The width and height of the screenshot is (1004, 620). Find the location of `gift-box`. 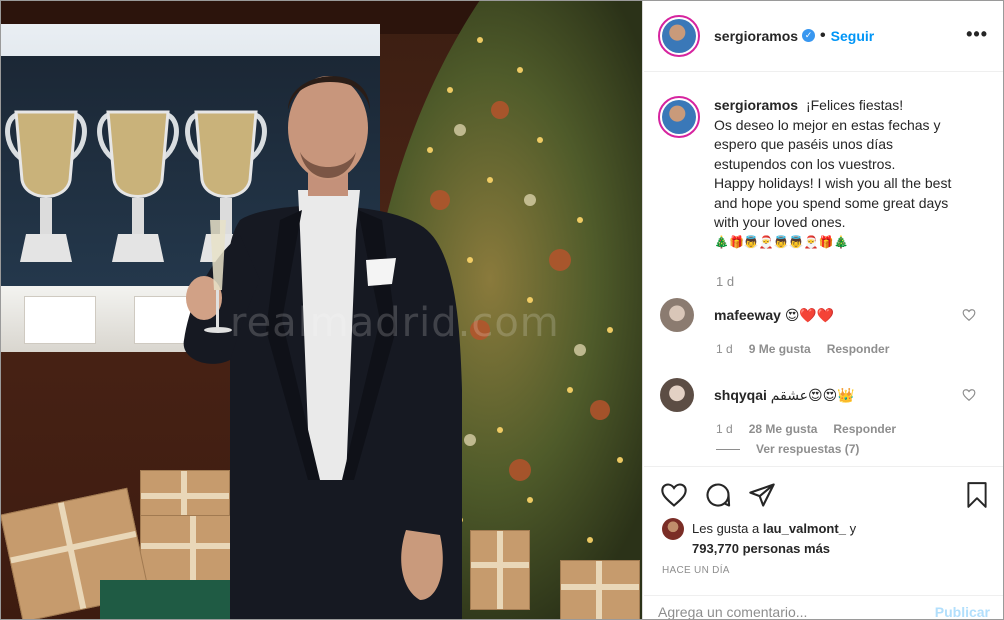

gift-box is located at coordinates (600, 590).